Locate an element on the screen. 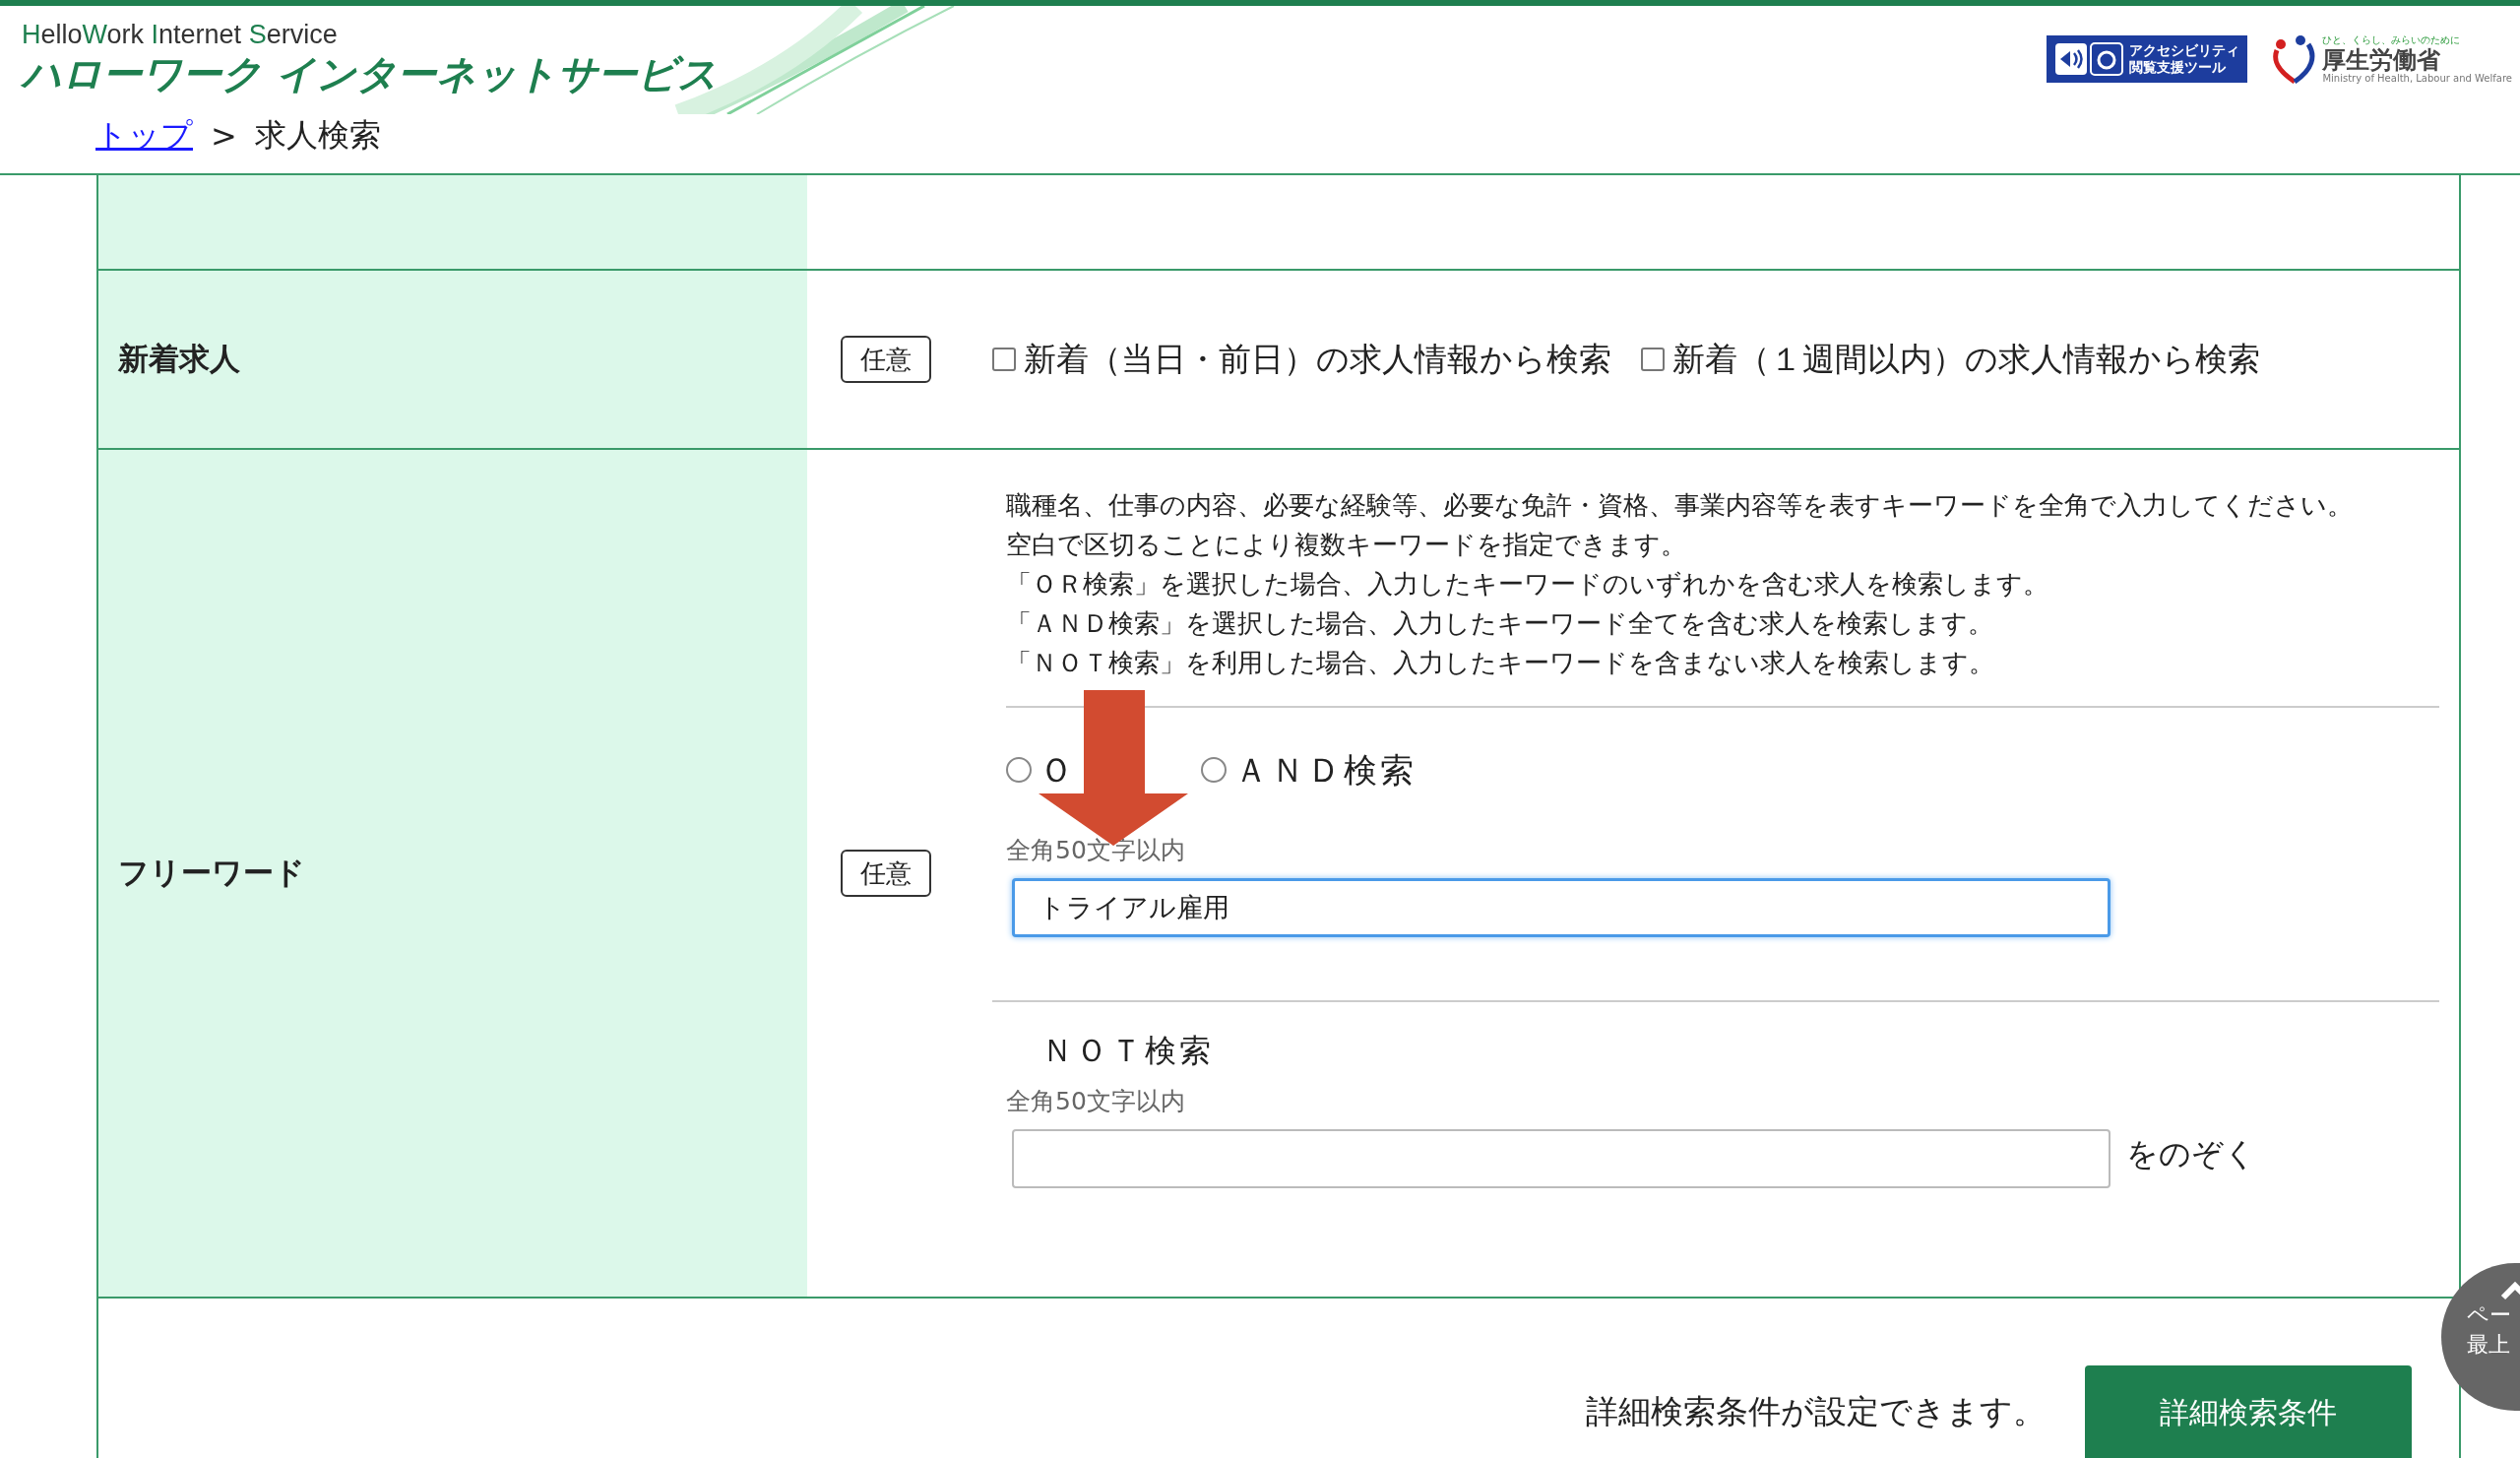  not-search-title: ＮＯＴ検索 is located at coordinates (1127, 1051).